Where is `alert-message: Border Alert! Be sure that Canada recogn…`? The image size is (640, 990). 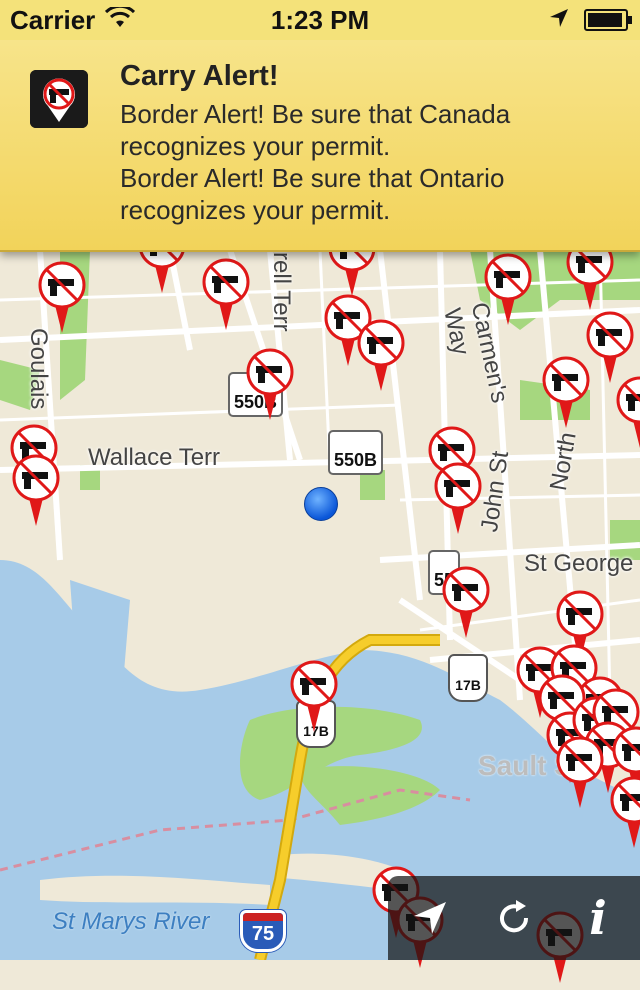
alert-message: Border Alert! Be sure that Canada recogn… is located at coordinates (315, 130).